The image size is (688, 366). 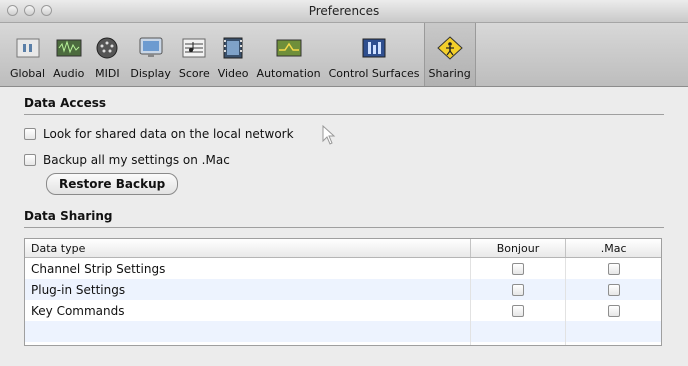 I want to click on row-data-type: Key Commands, so click(x=78, y=310).